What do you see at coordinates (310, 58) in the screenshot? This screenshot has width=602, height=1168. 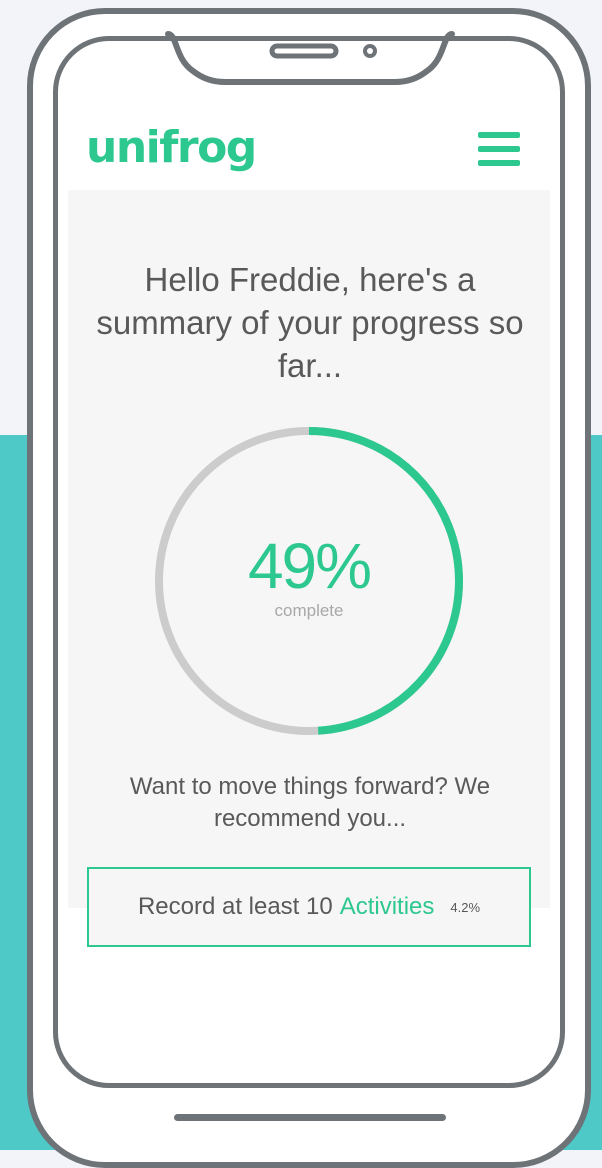 I see `phone-notch` at bounding box center [310, 58].